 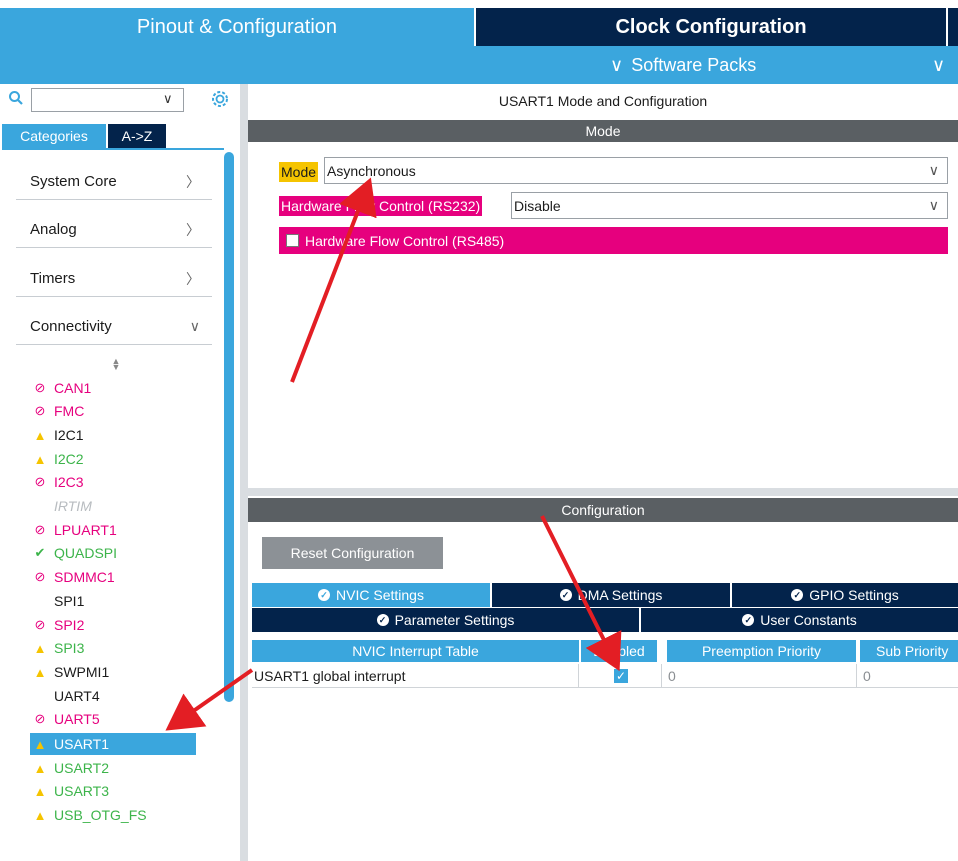 I want to click on tab-categories: Categories, so click(x=54, y=136).